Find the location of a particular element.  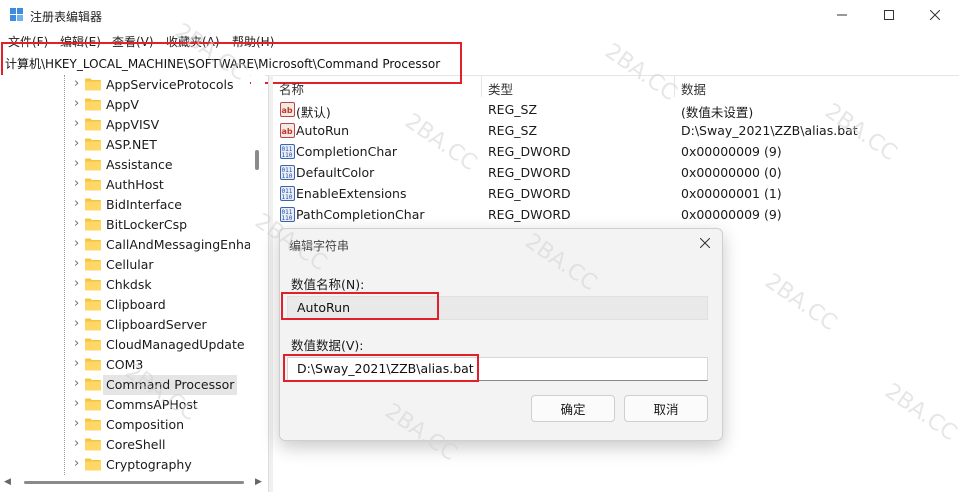

close-window-button is located at coordinates (935, 15).